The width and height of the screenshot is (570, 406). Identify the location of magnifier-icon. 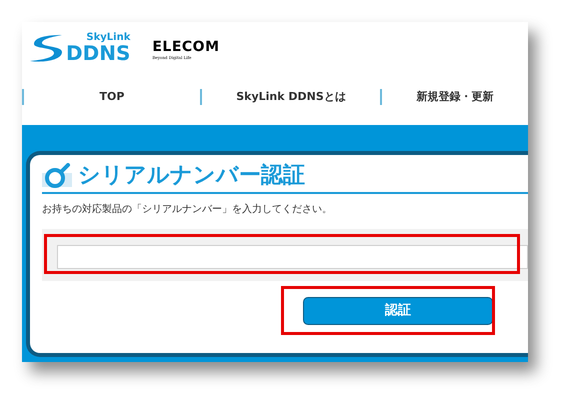
(57, 176).